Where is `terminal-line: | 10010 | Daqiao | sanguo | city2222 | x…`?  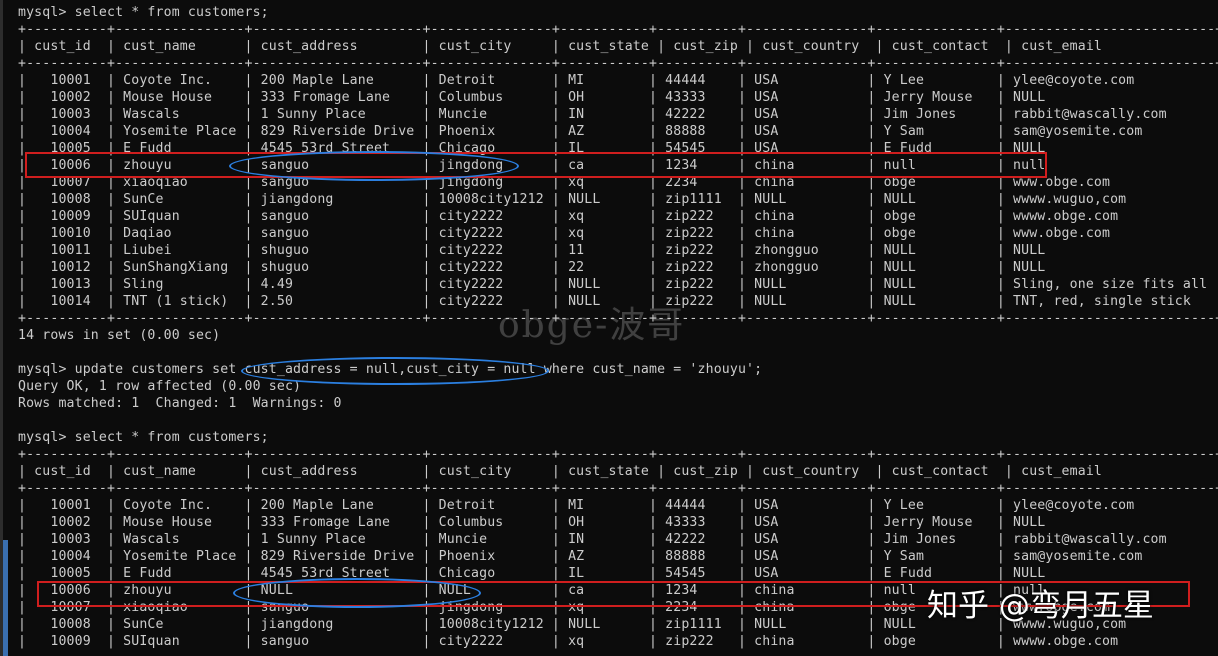 terminal-line: | 10010 | Daqiao | sanguo | city2222 | x… is located at coordinates (618, 233).